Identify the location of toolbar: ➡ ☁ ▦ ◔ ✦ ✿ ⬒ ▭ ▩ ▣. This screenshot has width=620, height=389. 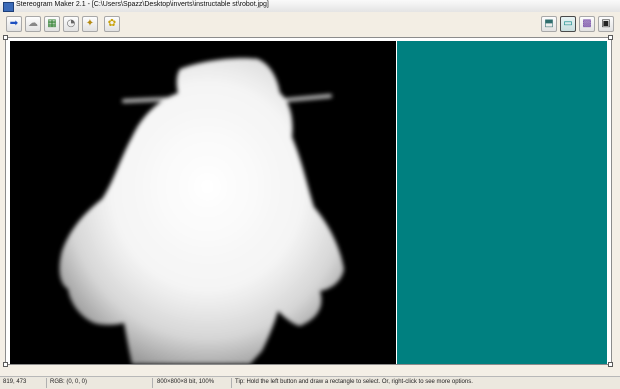
(310, 25).